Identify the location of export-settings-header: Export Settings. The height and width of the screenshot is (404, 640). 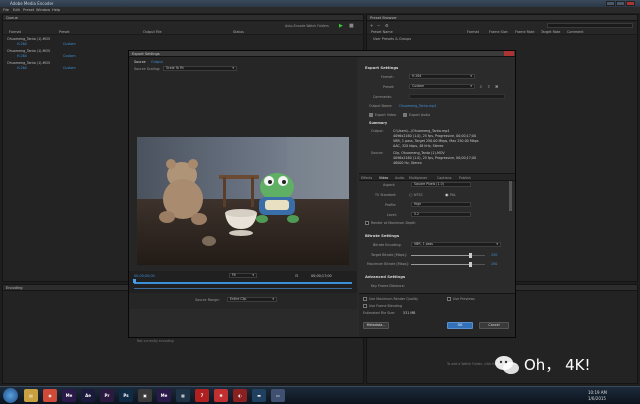
(381, 67).